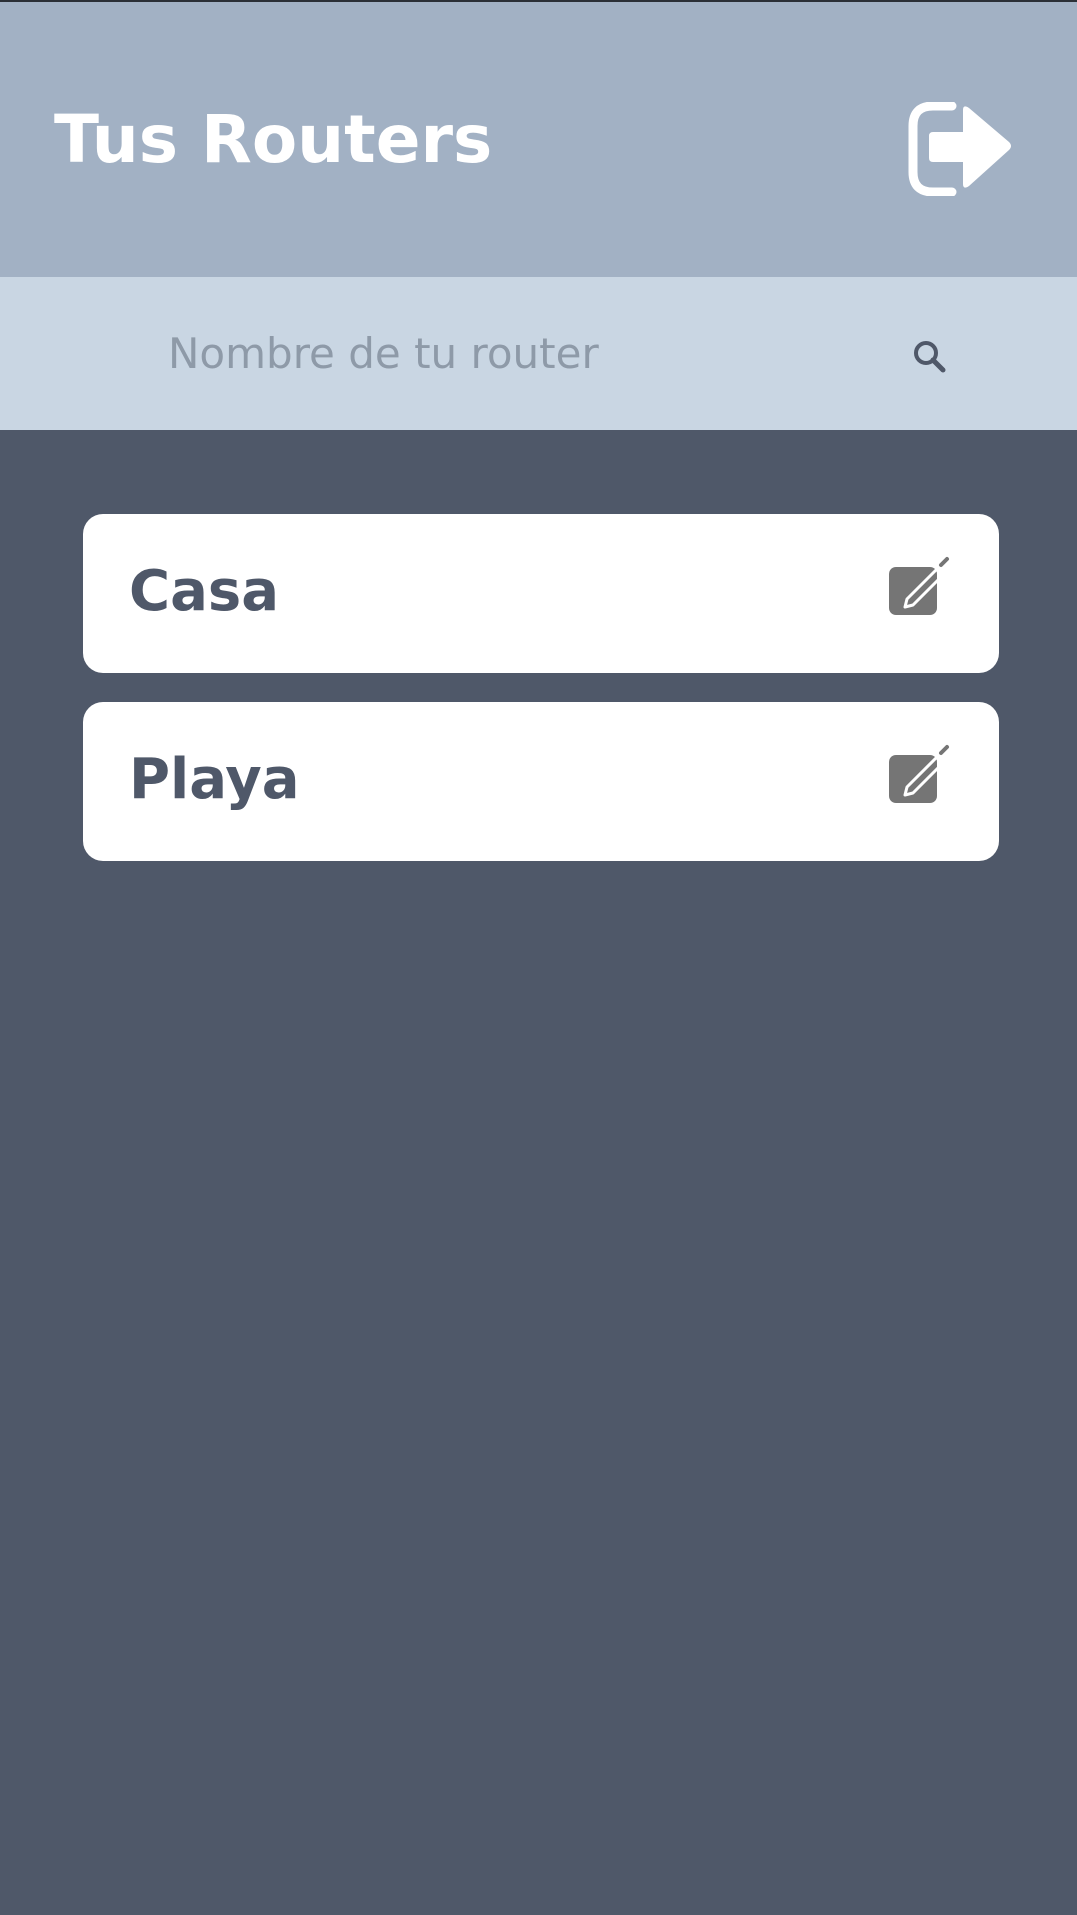  Describe the element at coordinates (214, 779) in the screenshot. I see `router-name: Playa` at that location.